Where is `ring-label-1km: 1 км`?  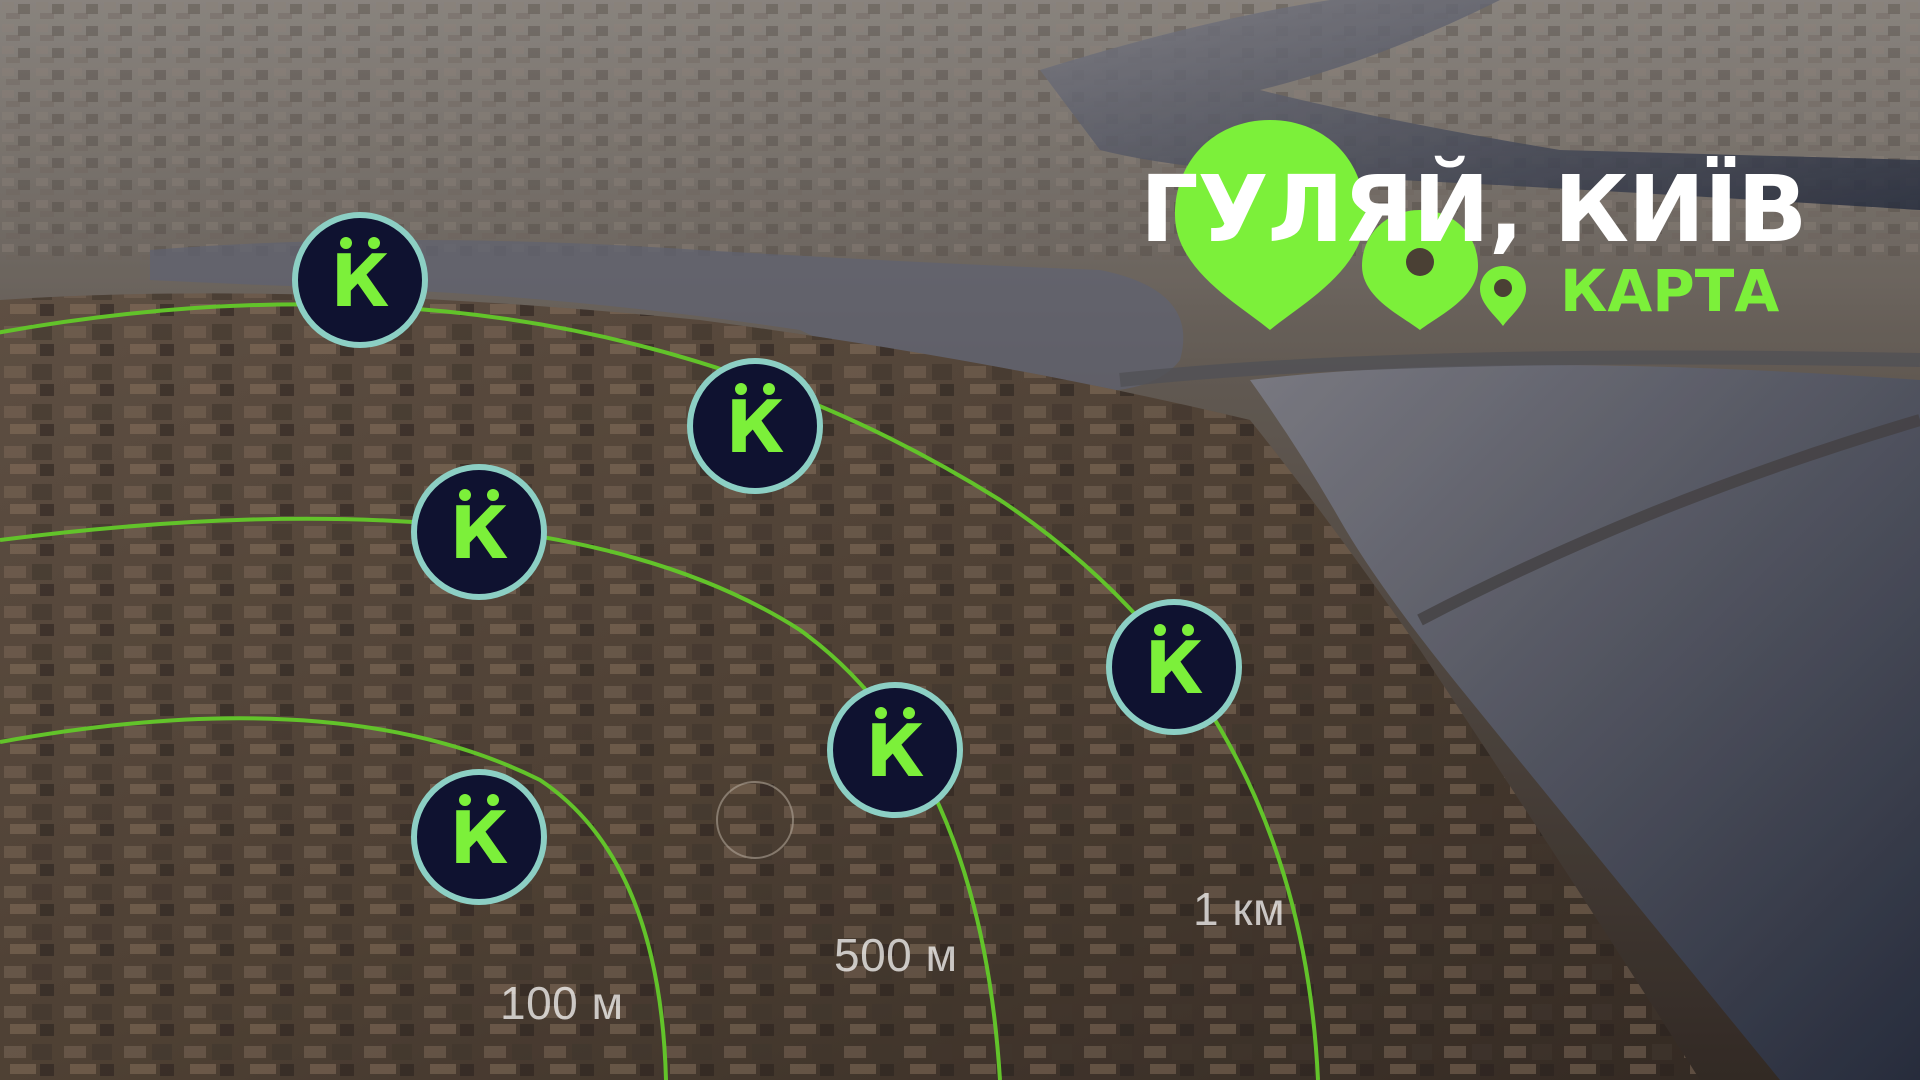 ring-label-1km: 1 км is located at coordinates (1239, 909).